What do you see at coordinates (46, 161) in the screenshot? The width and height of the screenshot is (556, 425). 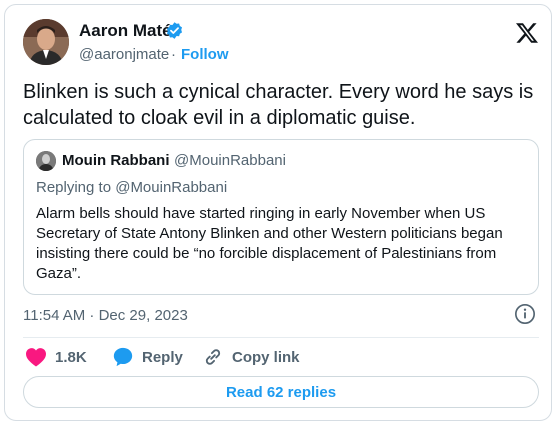 I see `quoted-author-avatar` at bounding box center [46, 161].